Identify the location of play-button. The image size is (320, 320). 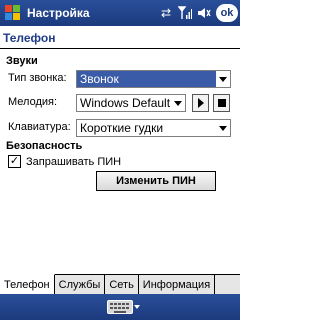
(200, 103).